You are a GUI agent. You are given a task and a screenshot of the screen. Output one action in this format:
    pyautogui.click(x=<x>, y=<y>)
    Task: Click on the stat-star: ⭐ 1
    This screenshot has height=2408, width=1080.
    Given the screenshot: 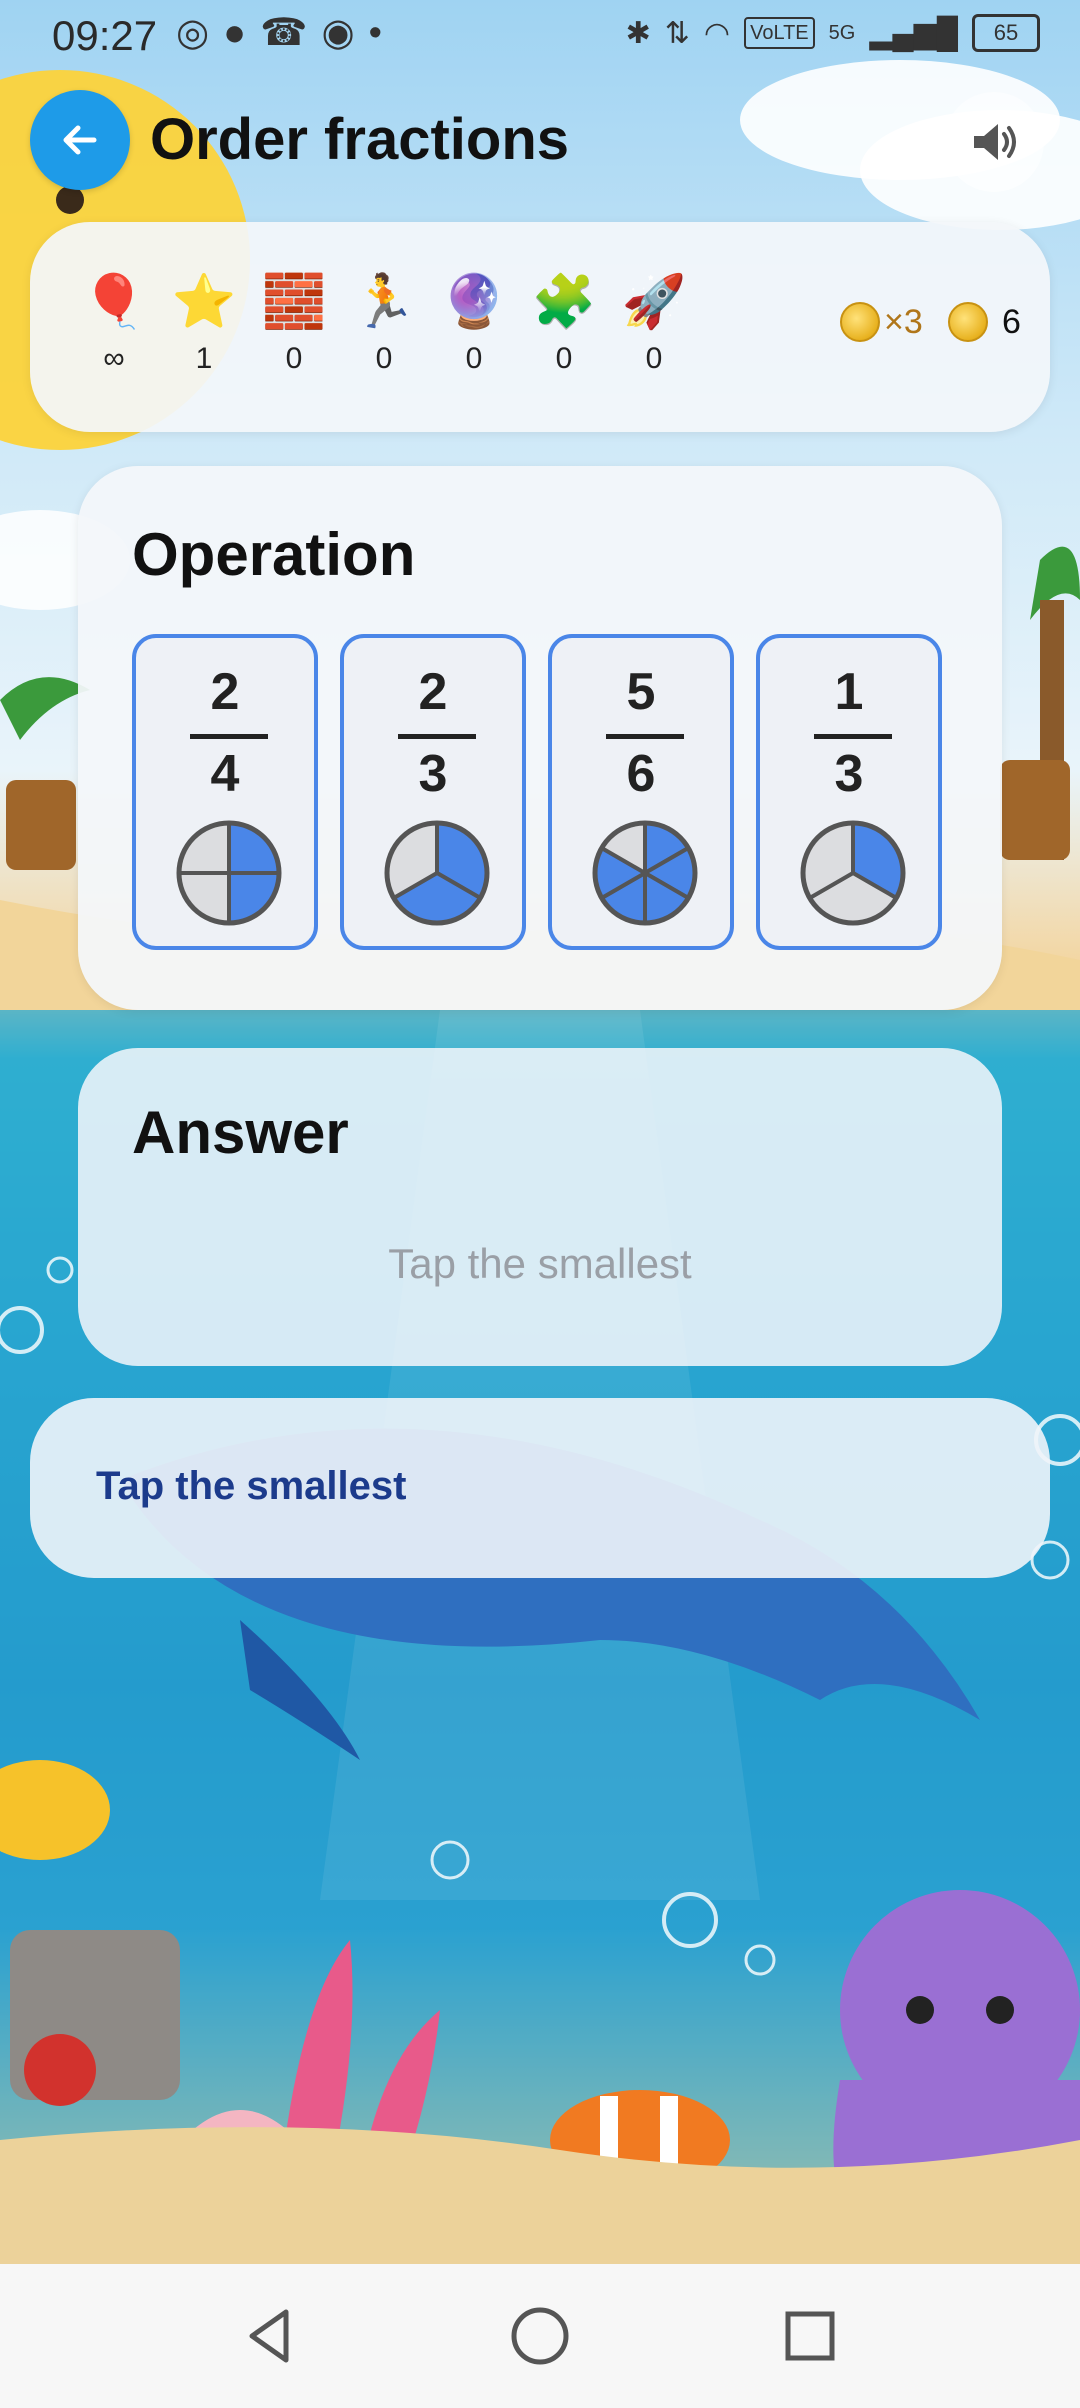 What is the action you would take?
    pyautogui.click(x=204, y=324)
    